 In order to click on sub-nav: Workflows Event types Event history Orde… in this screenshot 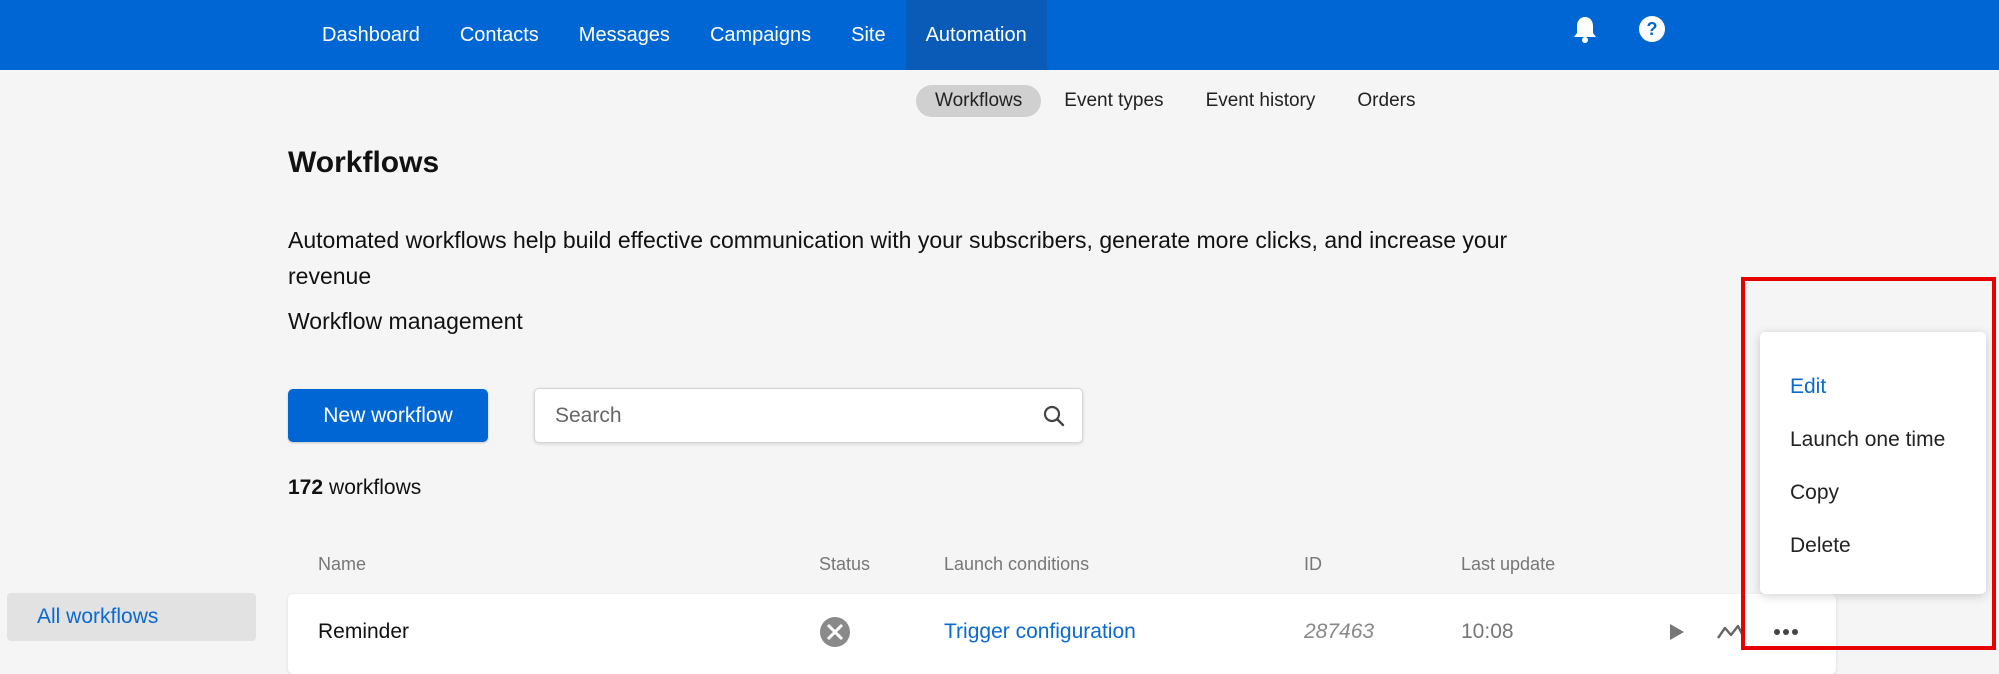, I will do `click(1175, 101)`.